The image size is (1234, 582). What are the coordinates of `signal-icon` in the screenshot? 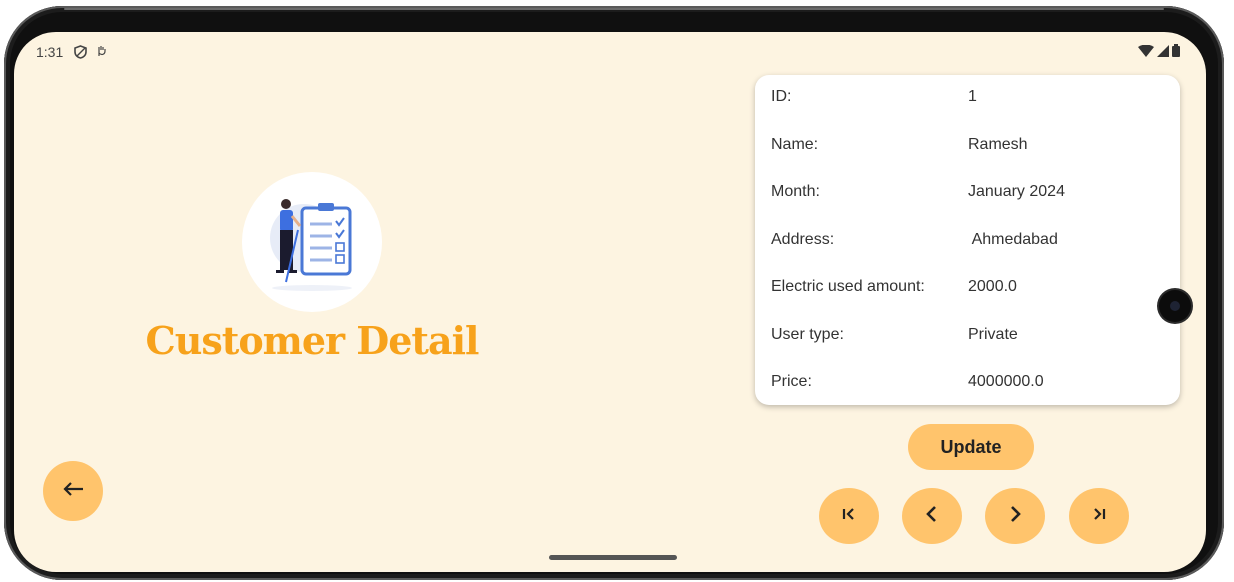 It's located at (1163, 53).